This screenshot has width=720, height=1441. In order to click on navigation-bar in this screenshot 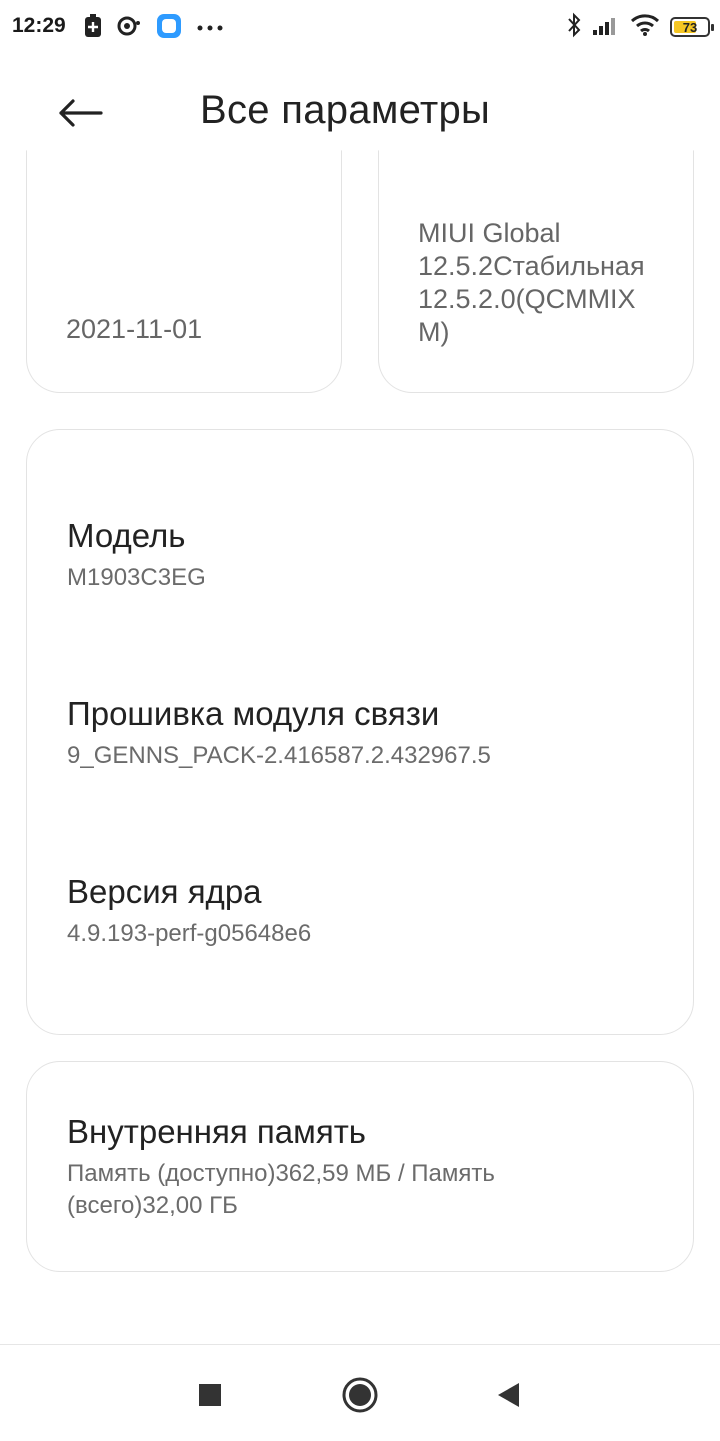, I will do `click(360, 1392)`.